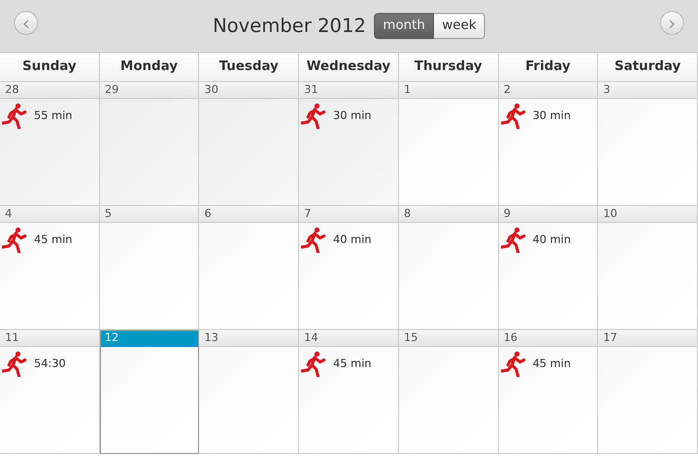  Describe the element at coordinates (50, 364) in the screenshot. I see `workout-duration: 54:30` at that location.